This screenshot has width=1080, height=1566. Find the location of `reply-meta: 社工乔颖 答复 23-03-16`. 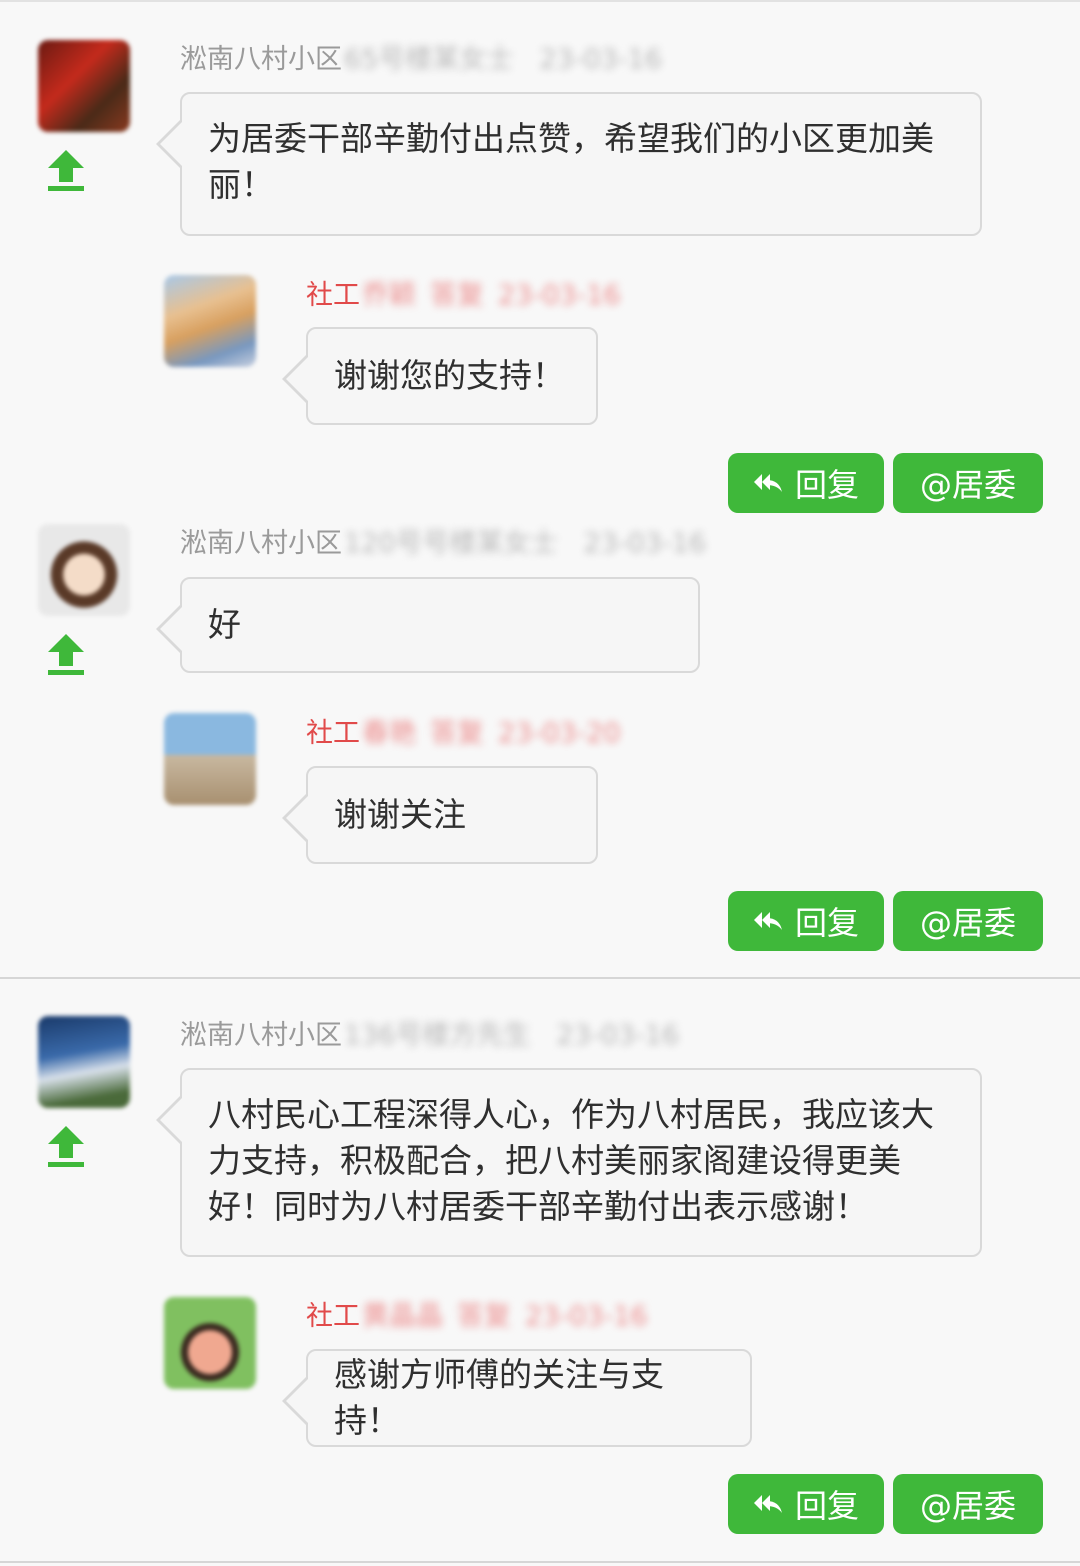

reply-meta: 社工乔颖 答复 23-03-16 is located at coordinates (463, 296).